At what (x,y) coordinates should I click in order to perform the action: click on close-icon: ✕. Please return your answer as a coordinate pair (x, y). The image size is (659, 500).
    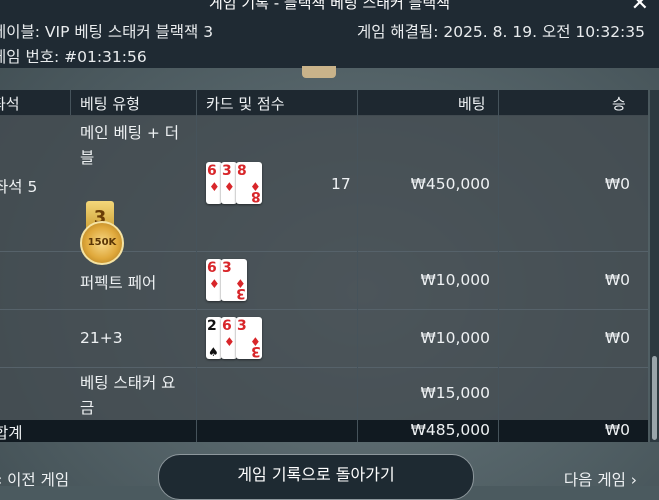
    Looking at the image, I should click on (640, 8).